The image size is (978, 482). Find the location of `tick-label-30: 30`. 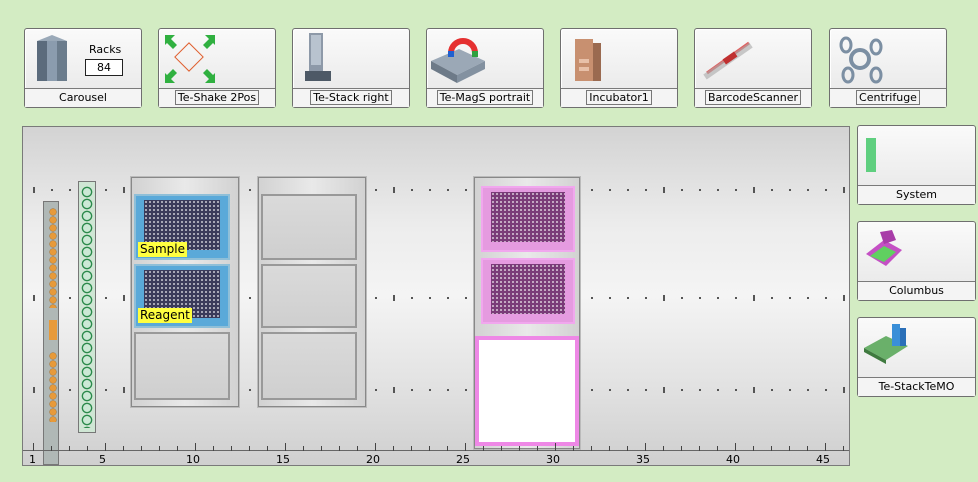

tick-label-30: 30 is located at coordinates (553, 459).